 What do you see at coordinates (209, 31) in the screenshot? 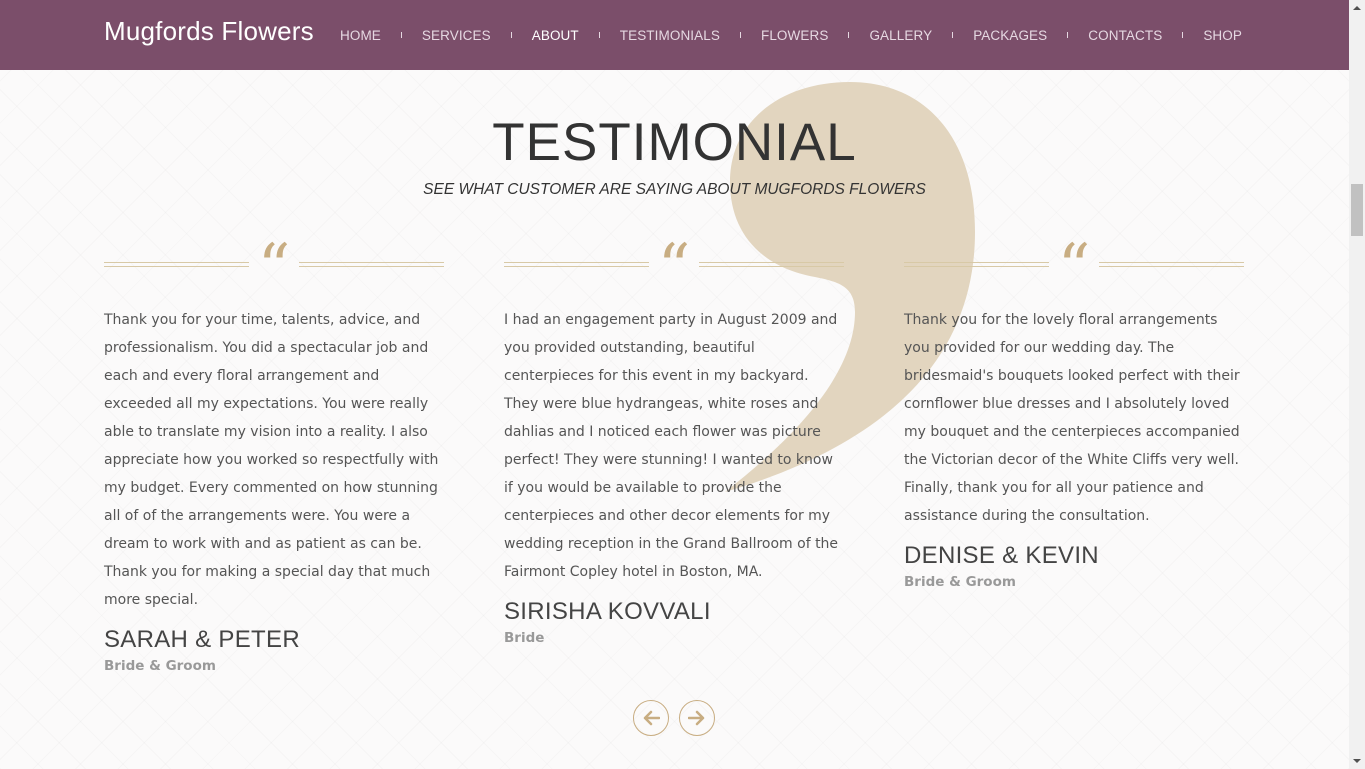
I see `brand-logo: Mugfords Flowers` at bounding box center [209, 31].